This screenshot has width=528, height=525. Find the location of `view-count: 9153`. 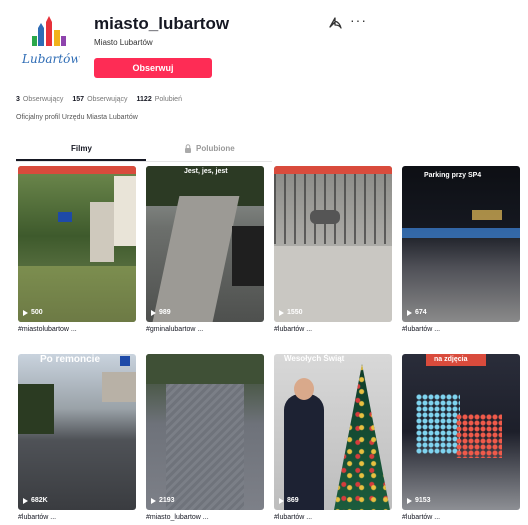

view-count: 9153 is located at coordinates (419, 500).